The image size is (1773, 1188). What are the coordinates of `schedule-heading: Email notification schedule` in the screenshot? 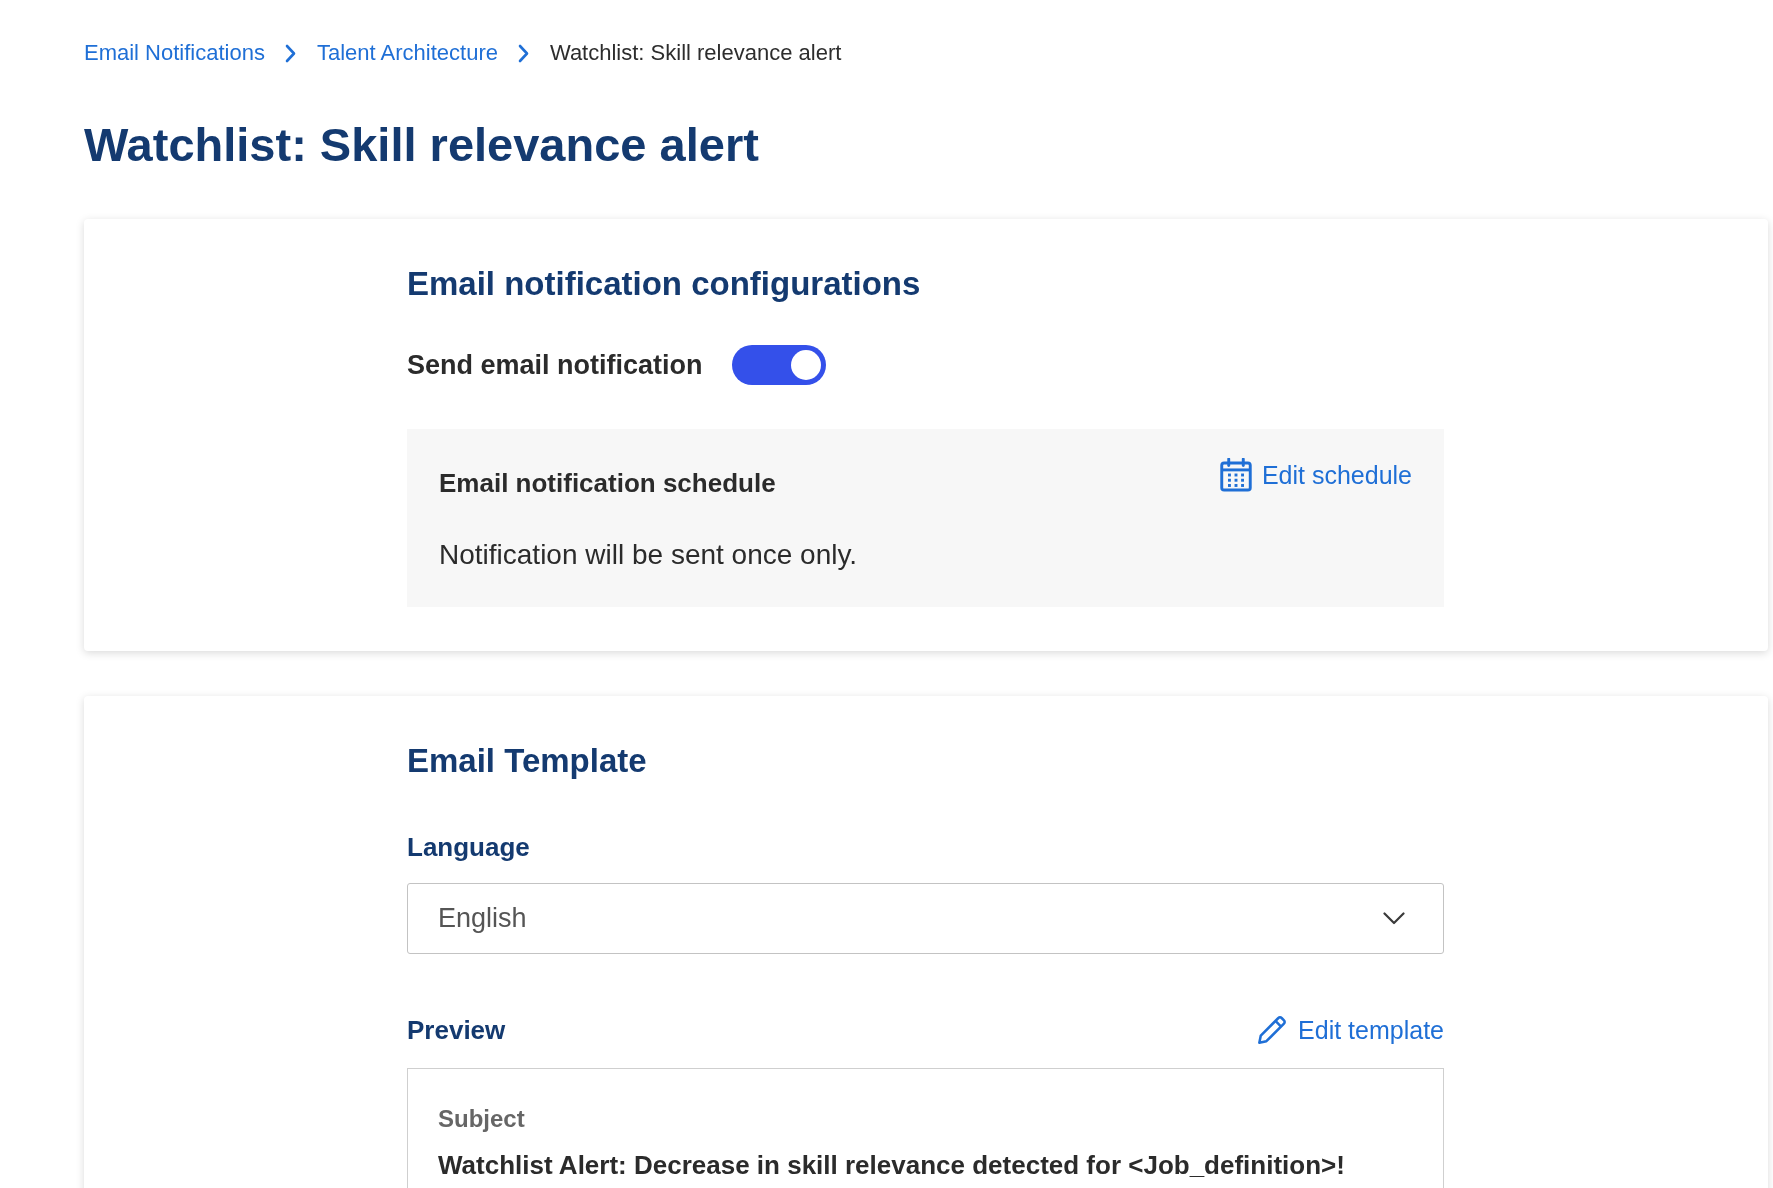 It's located at (607, 483).